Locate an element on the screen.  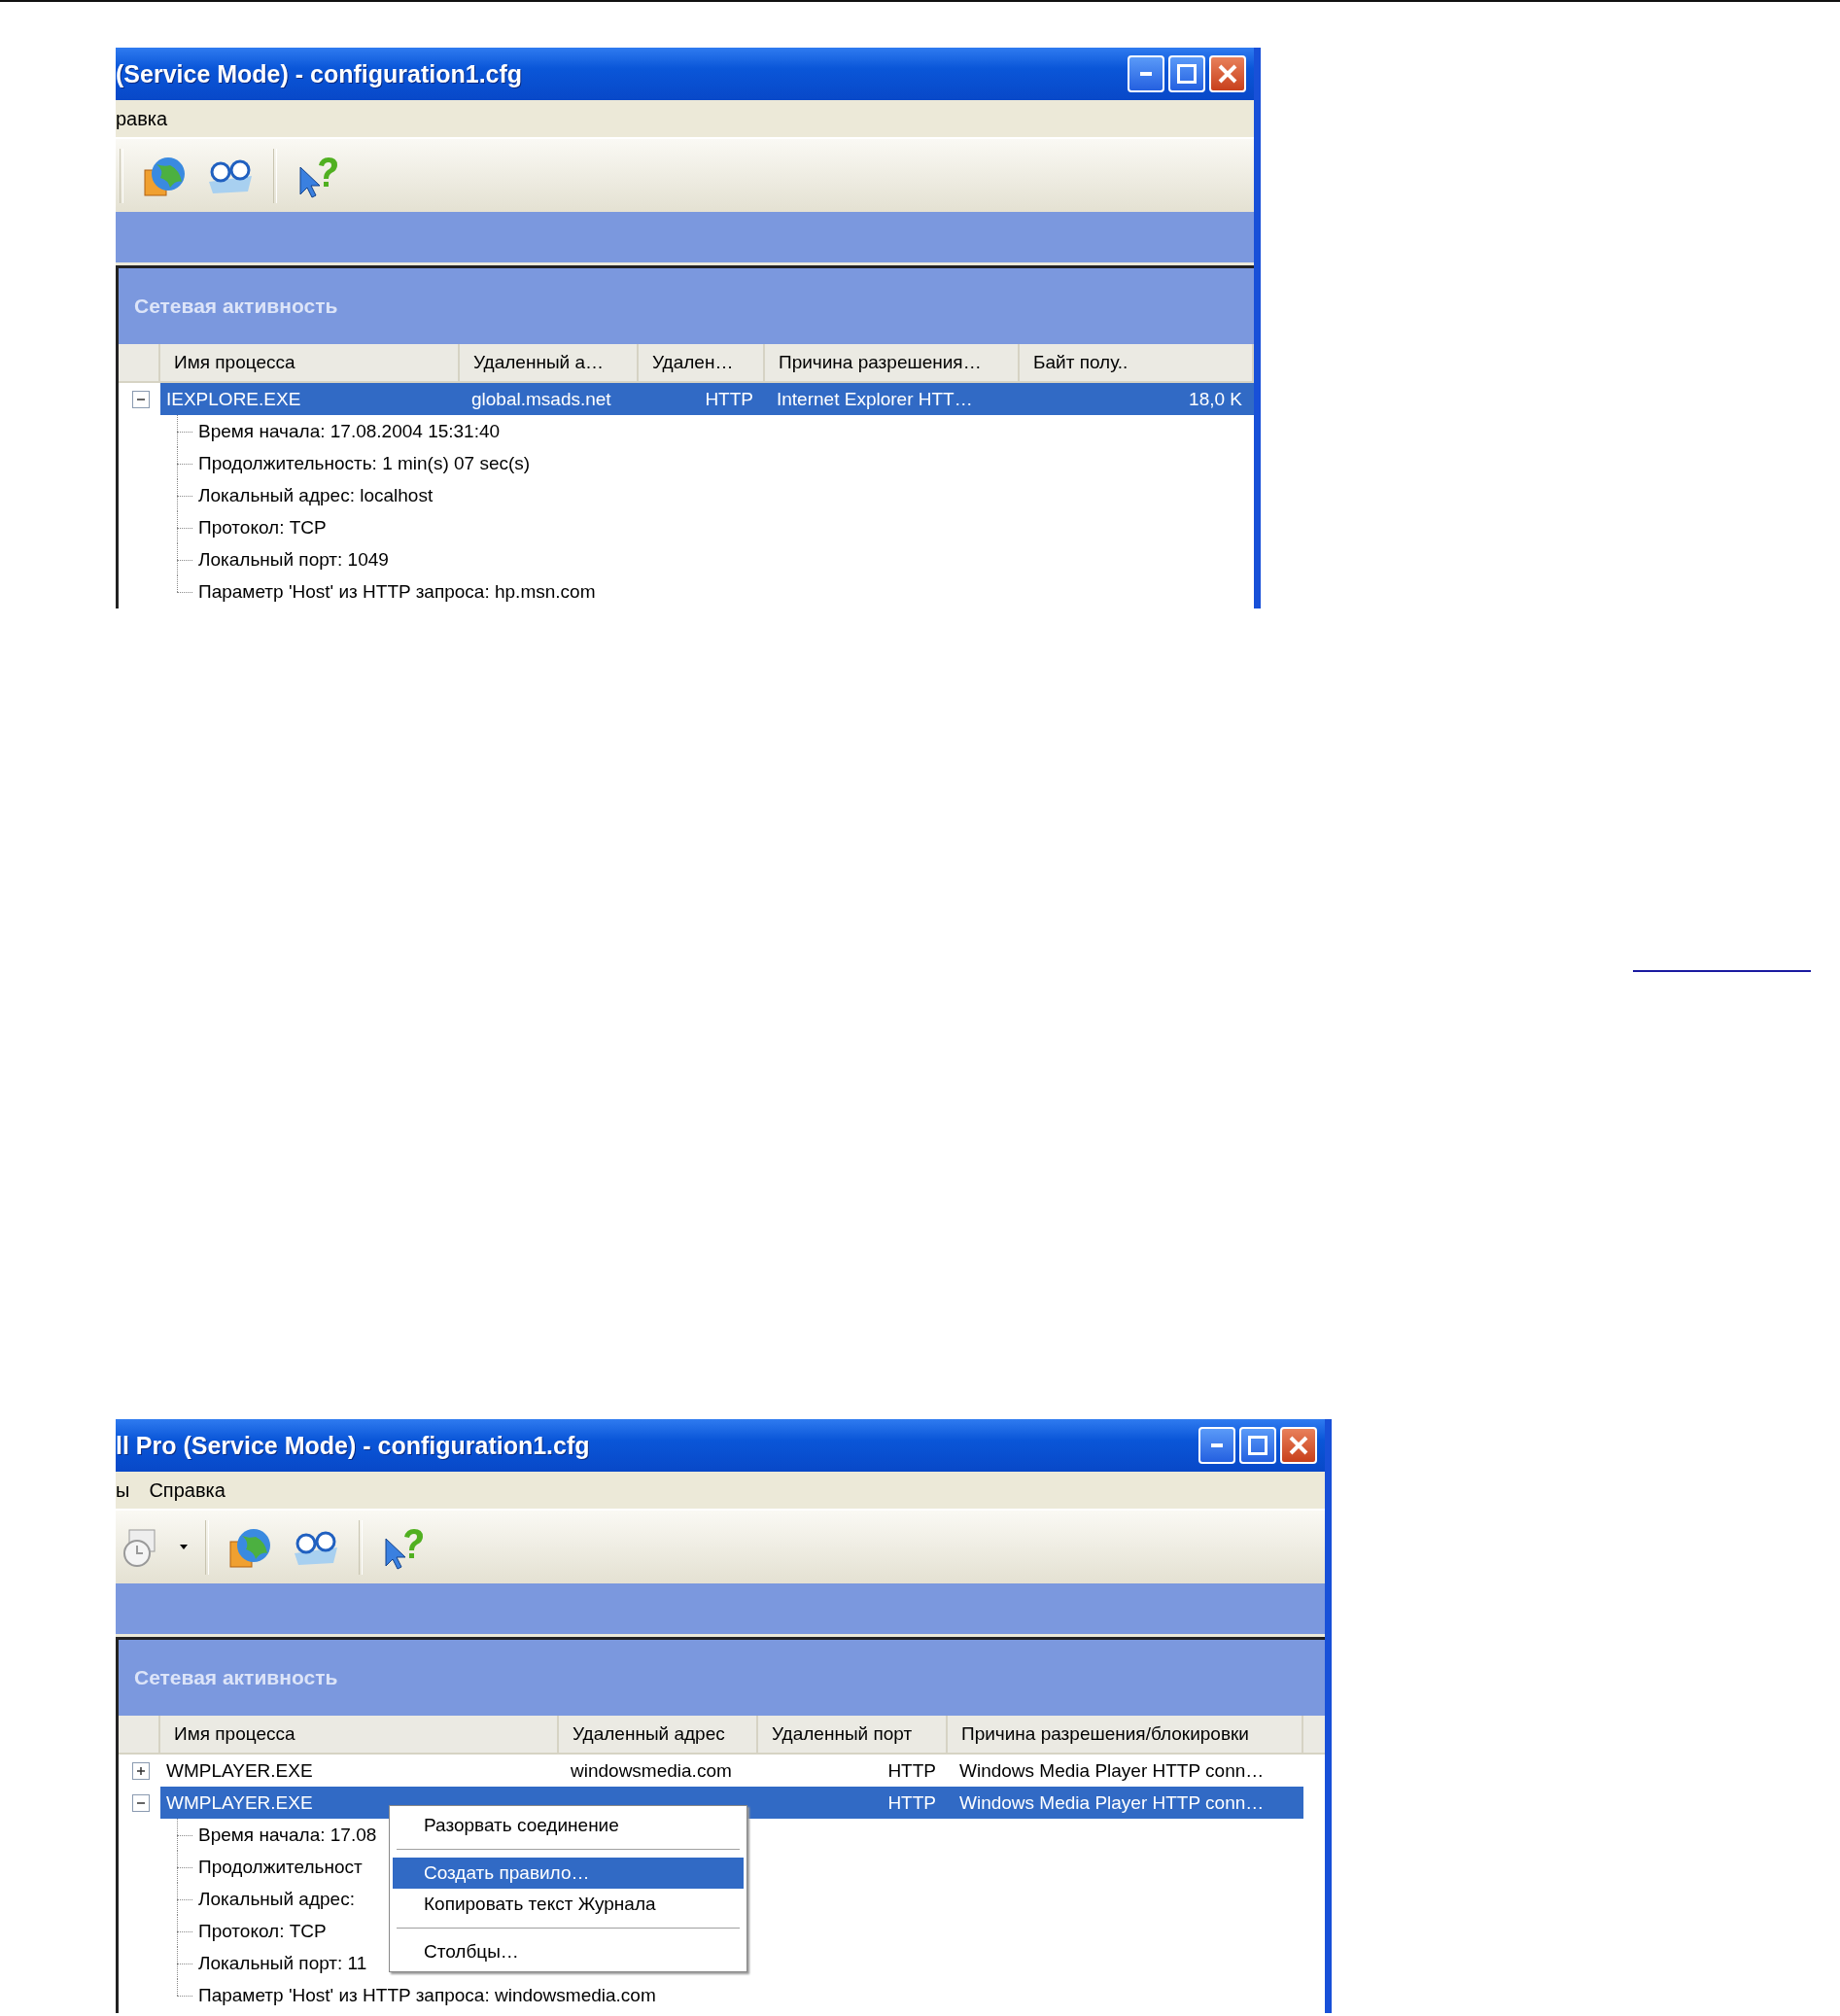
plus-icon is located at coordinates (141, 1770).